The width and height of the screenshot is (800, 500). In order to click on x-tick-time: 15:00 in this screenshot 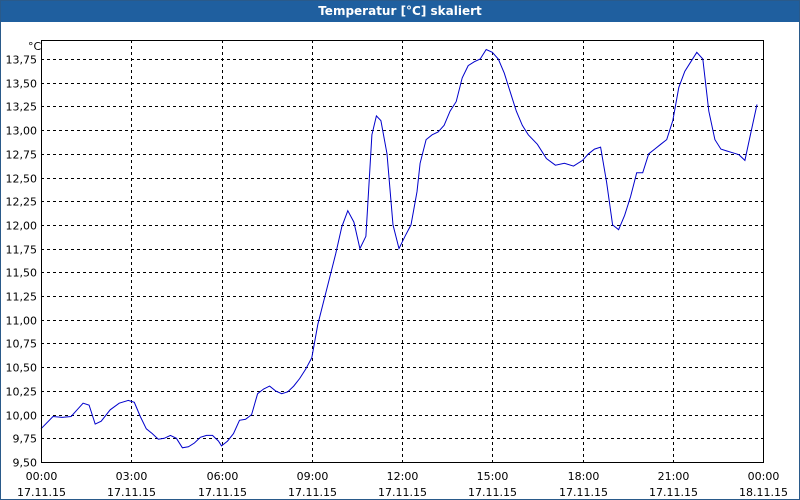, I will do `click(493, 476)`.